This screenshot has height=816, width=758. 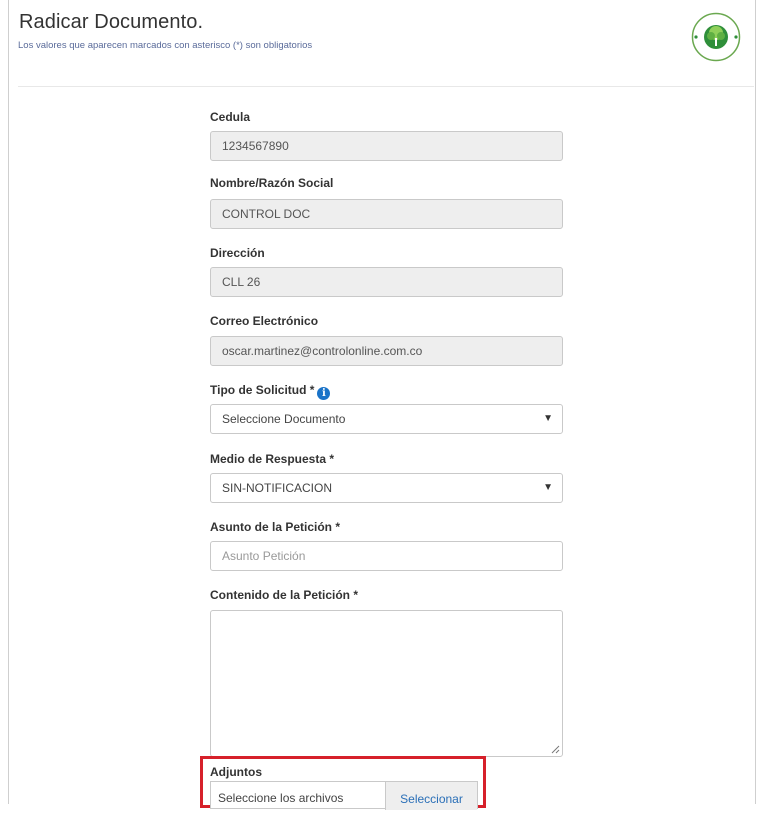 What do you see at coordinates (284, 419) in the screenshot?
I see `tipo-solicitud-selected: Seleccione Documento` at bounding box center [284, 419].